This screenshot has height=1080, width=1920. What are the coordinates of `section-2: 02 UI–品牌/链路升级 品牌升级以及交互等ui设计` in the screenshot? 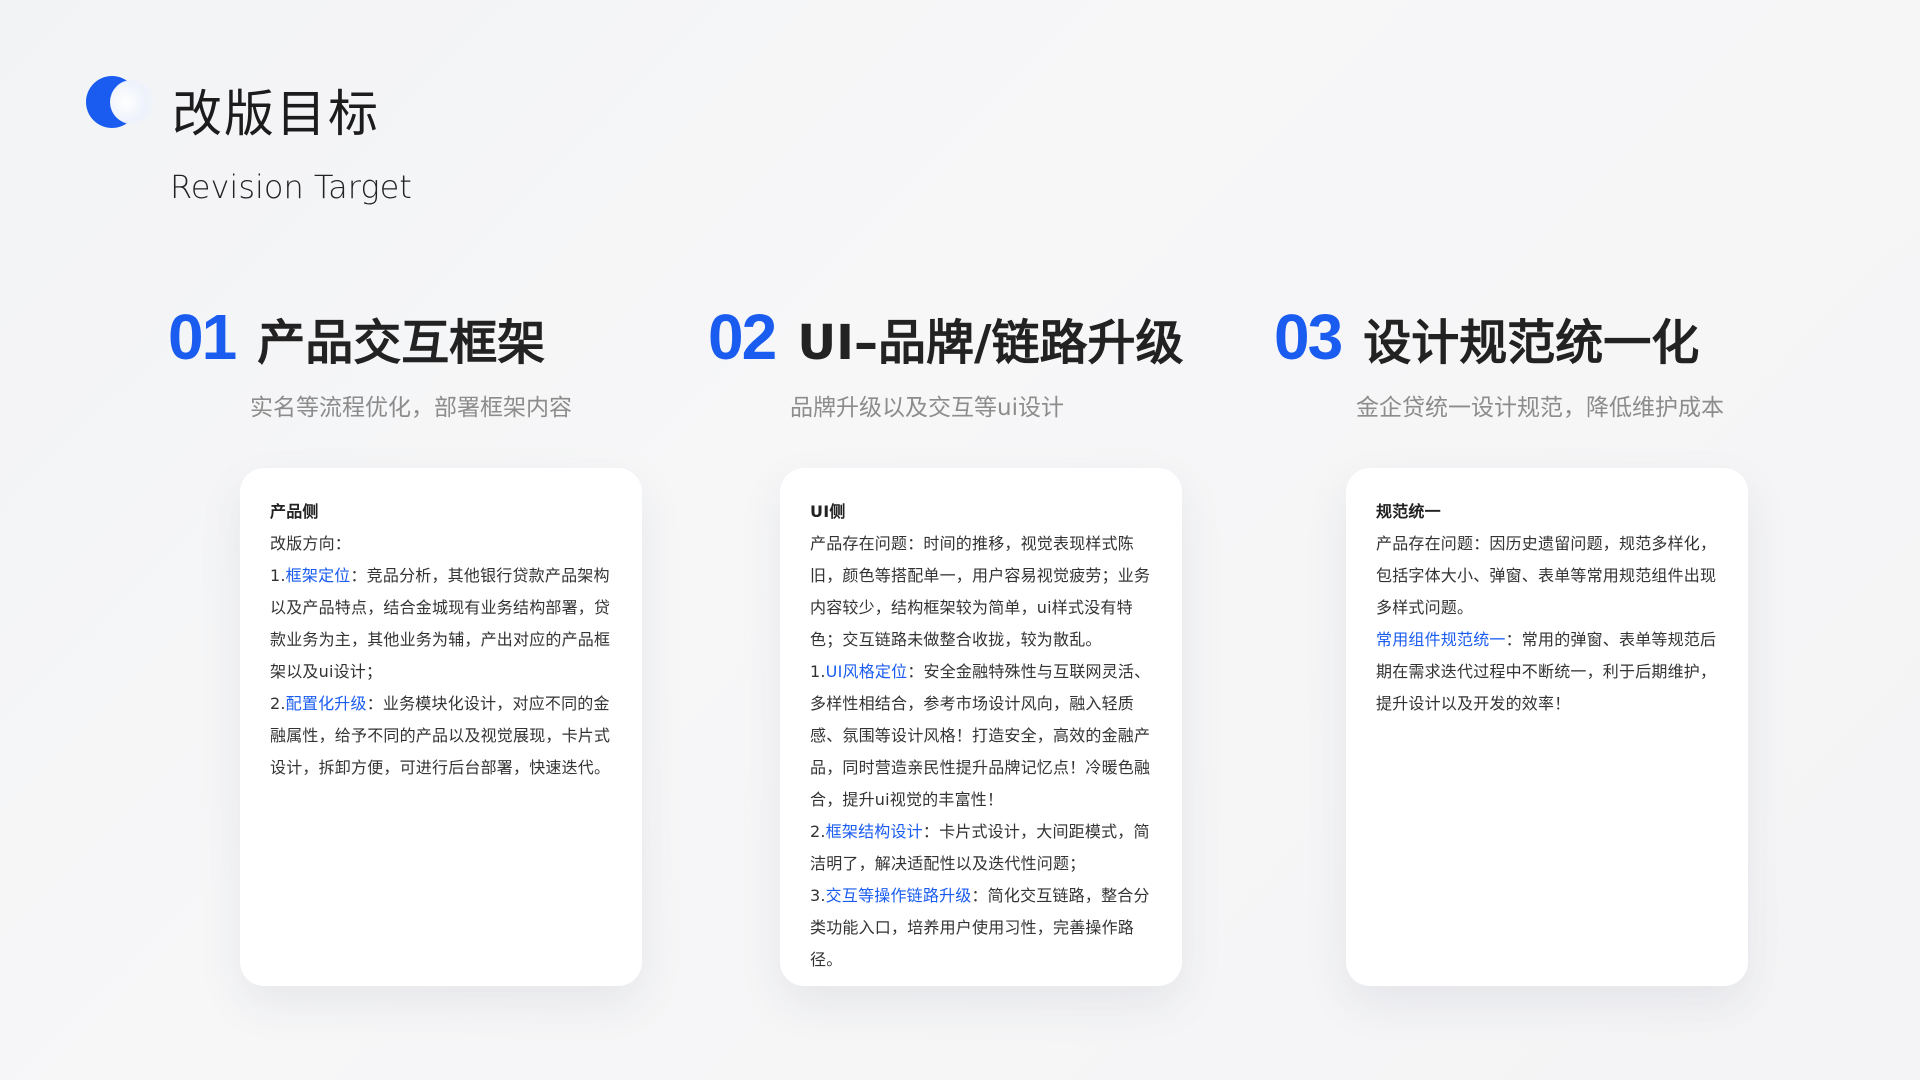 It's located at (946, 360).